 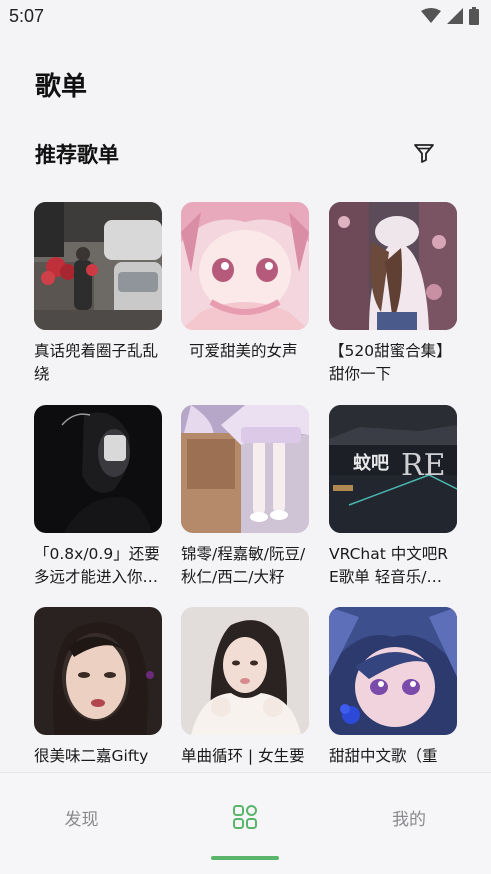 I want to click on playlist-card: 可爱甜美的女声, so click(x=245, y=282).